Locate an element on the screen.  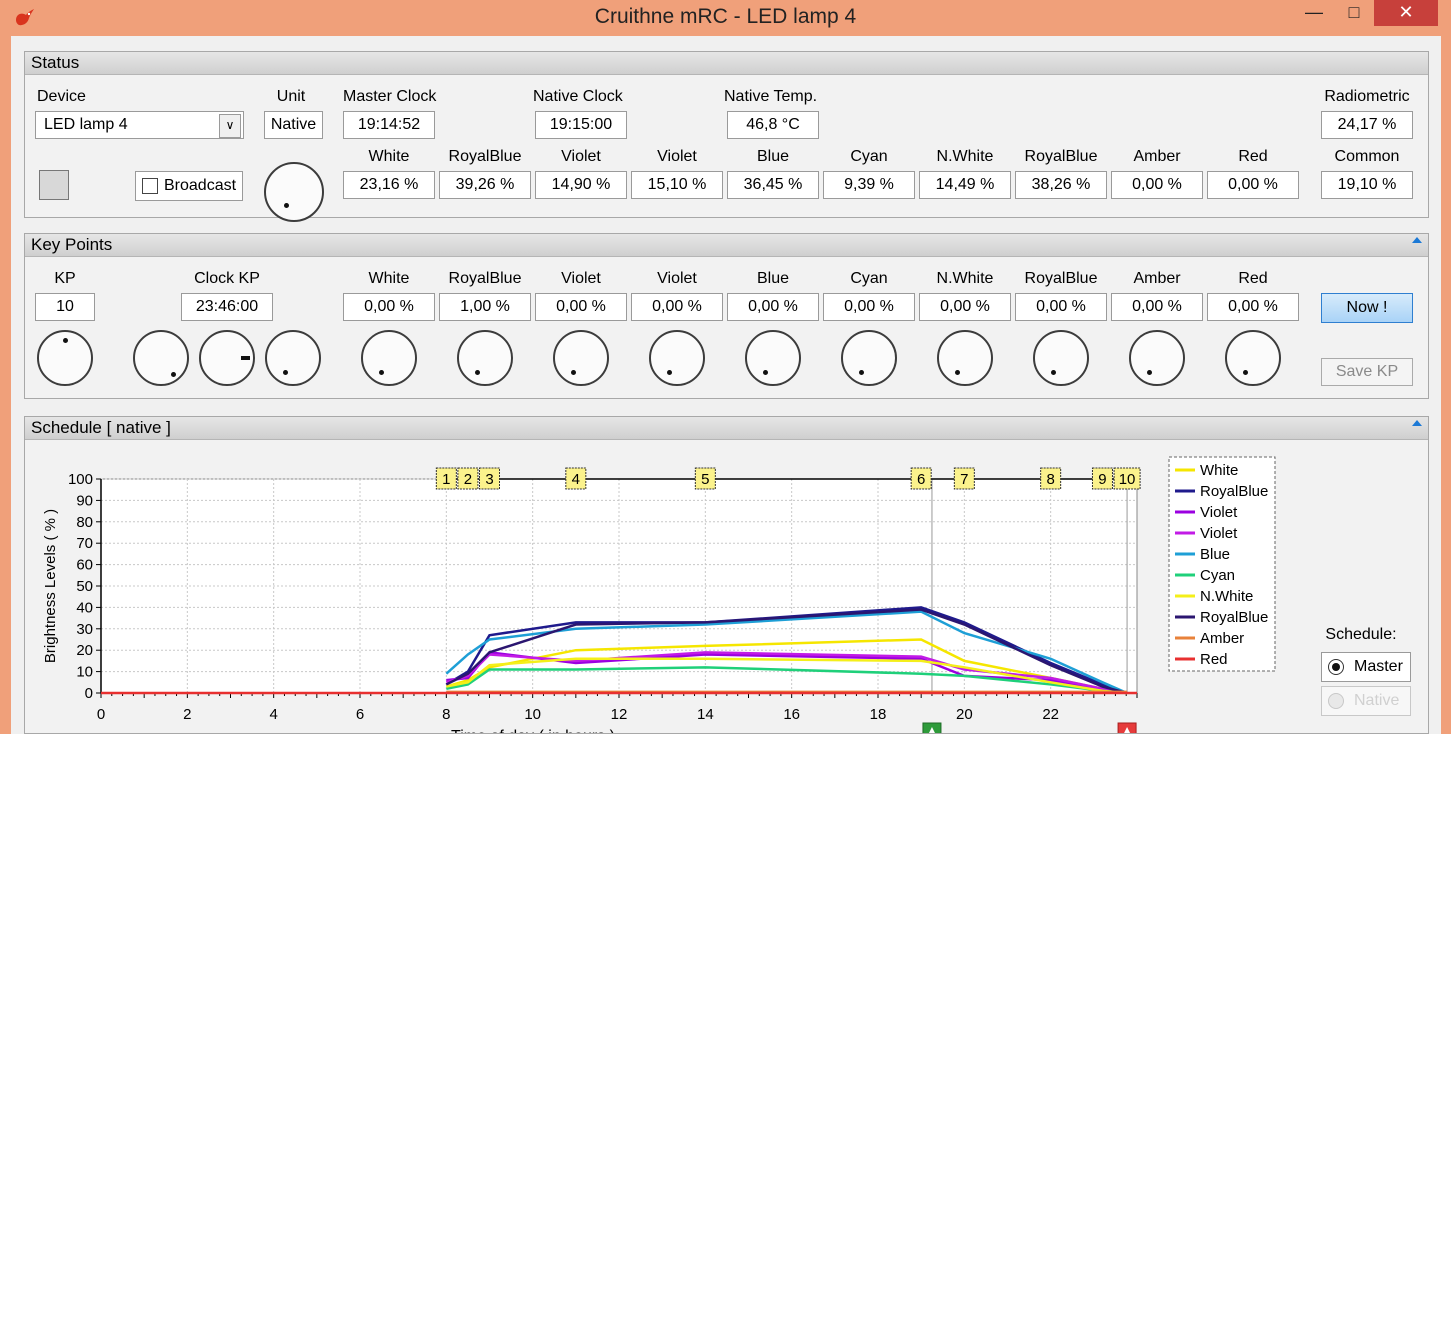
y-axis-label: Brightness Levels ( % ) is located at coordinates (50, 586).